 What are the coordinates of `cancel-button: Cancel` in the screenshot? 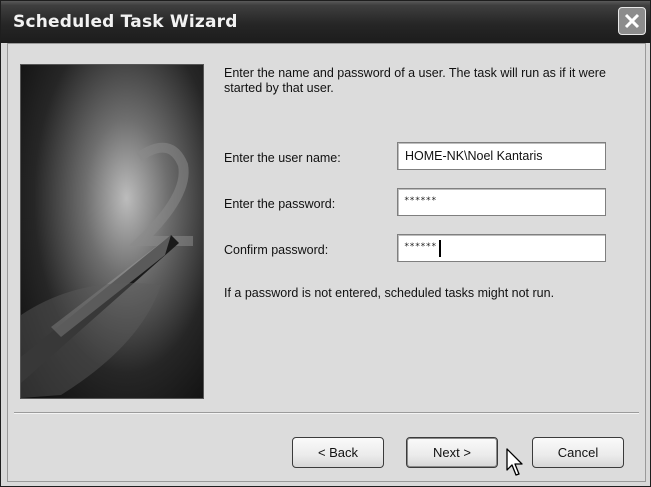 It's located at (578, 452).